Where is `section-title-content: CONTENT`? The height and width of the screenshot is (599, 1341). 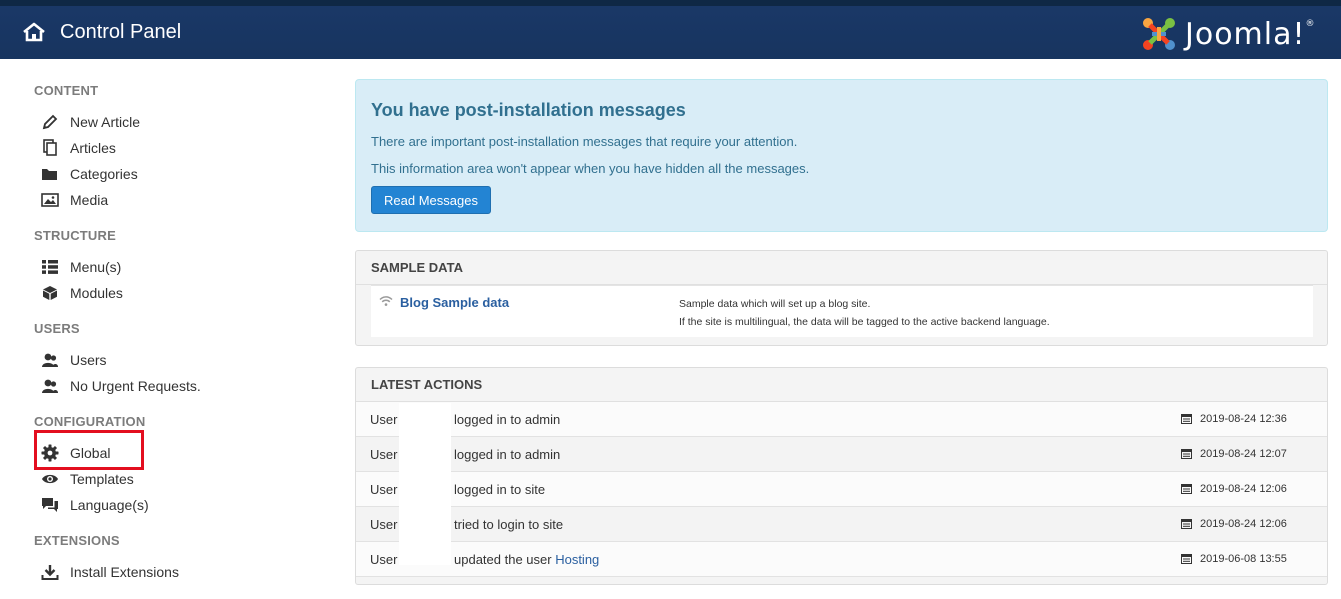
section-title-content: CONTENT is located at coordinates (66, 90).